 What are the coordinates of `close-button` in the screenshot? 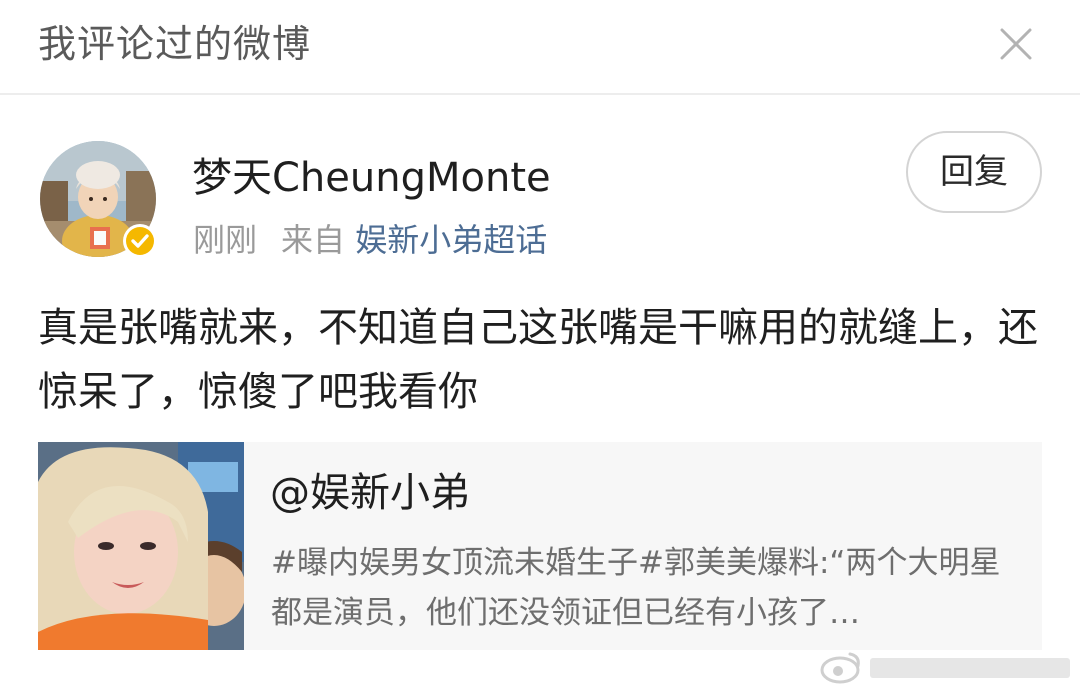 It's located at (1016, 44).